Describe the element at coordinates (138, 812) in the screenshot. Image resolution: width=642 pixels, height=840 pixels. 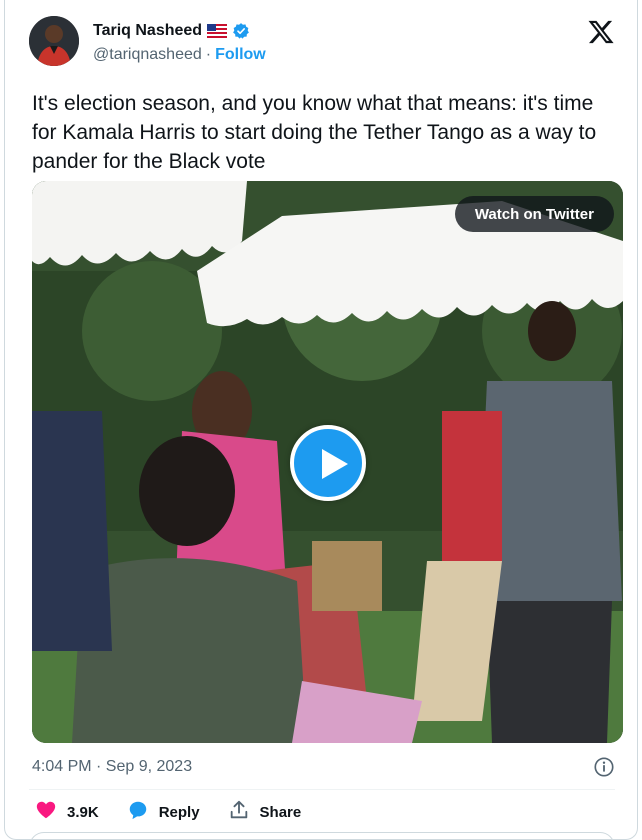
I see `reply-bubble-icon` at that location.